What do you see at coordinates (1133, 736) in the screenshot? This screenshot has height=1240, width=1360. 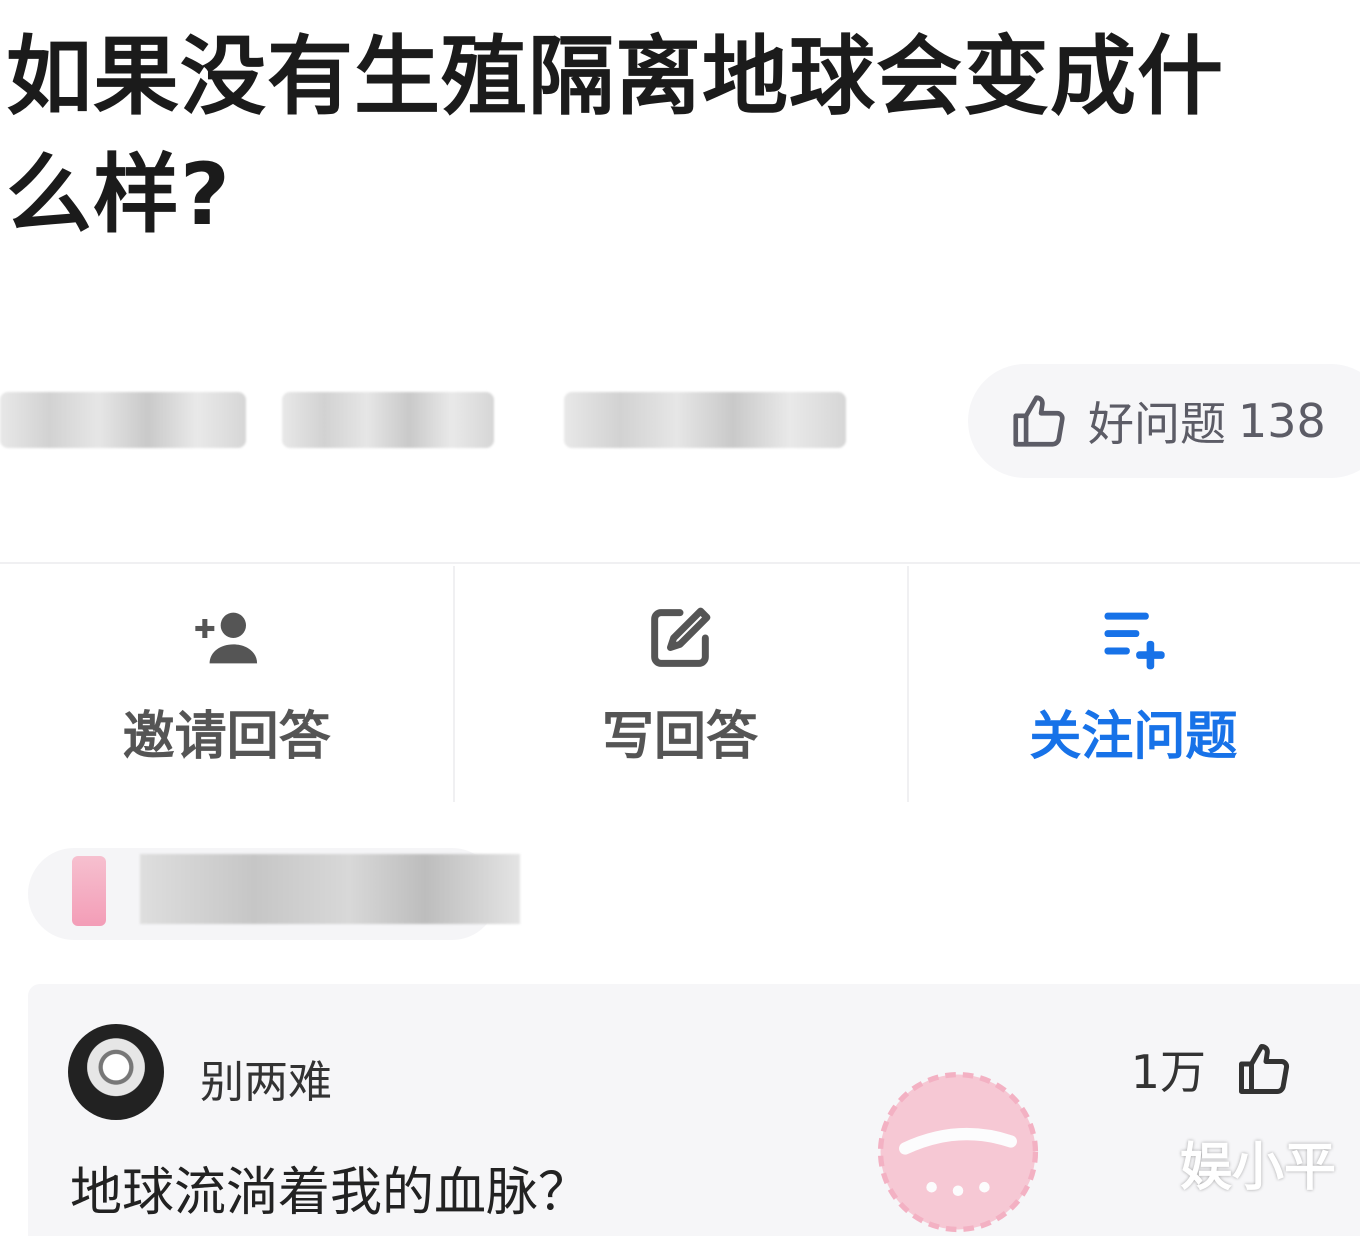 I see `follow-question-label: 关注问题` at bounding box center [1133, 736].